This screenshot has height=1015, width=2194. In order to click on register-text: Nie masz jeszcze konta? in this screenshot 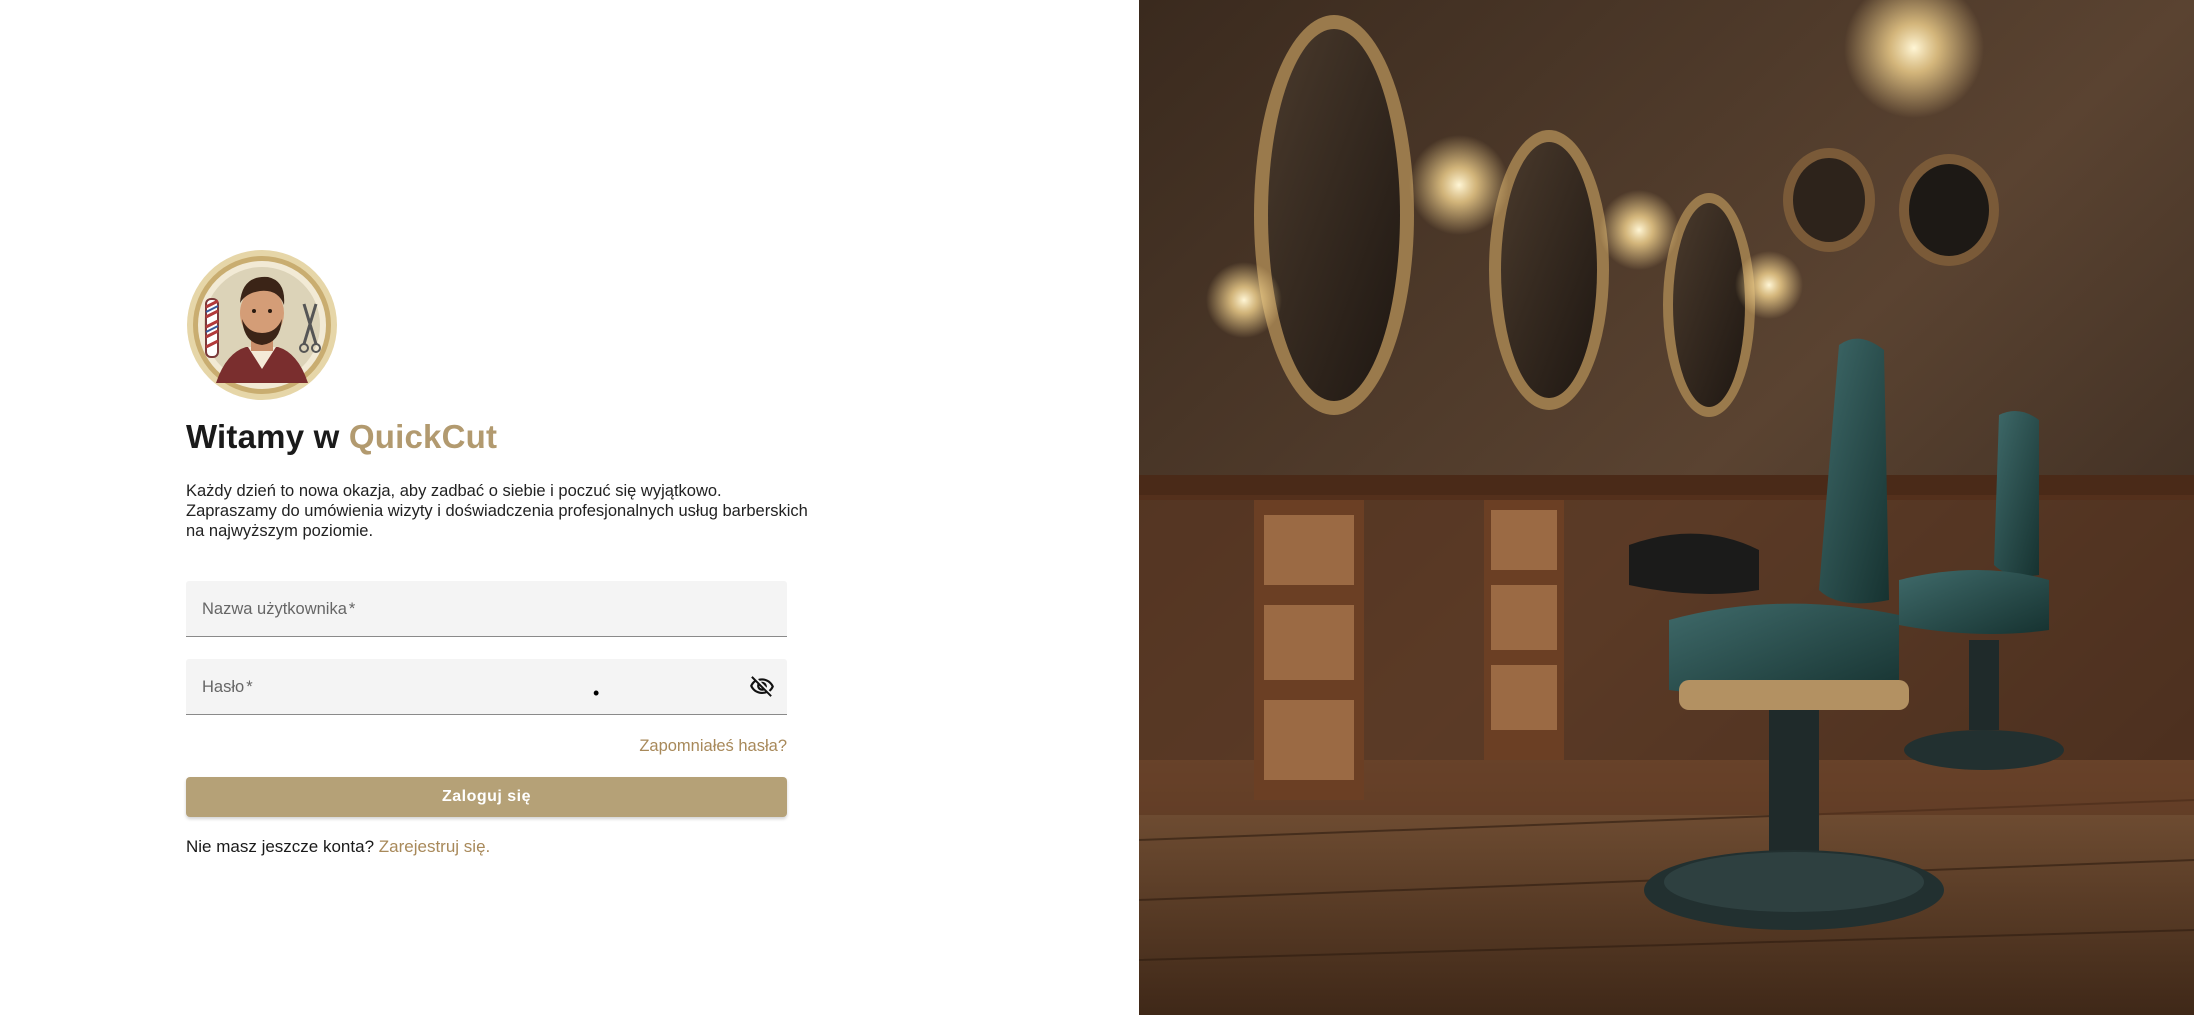, I will do `click(280, 846)`.